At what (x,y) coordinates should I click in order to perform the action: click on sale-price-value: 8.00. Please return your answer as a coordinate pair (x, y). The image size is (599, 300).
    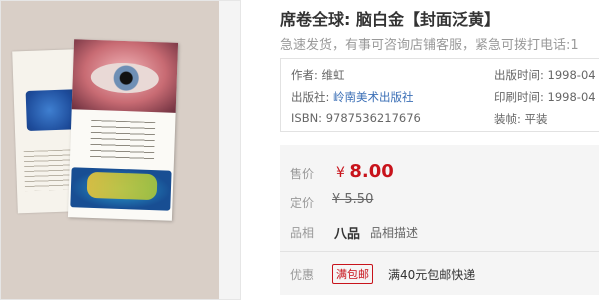
    Looking at the image, I should click on (371, 171).